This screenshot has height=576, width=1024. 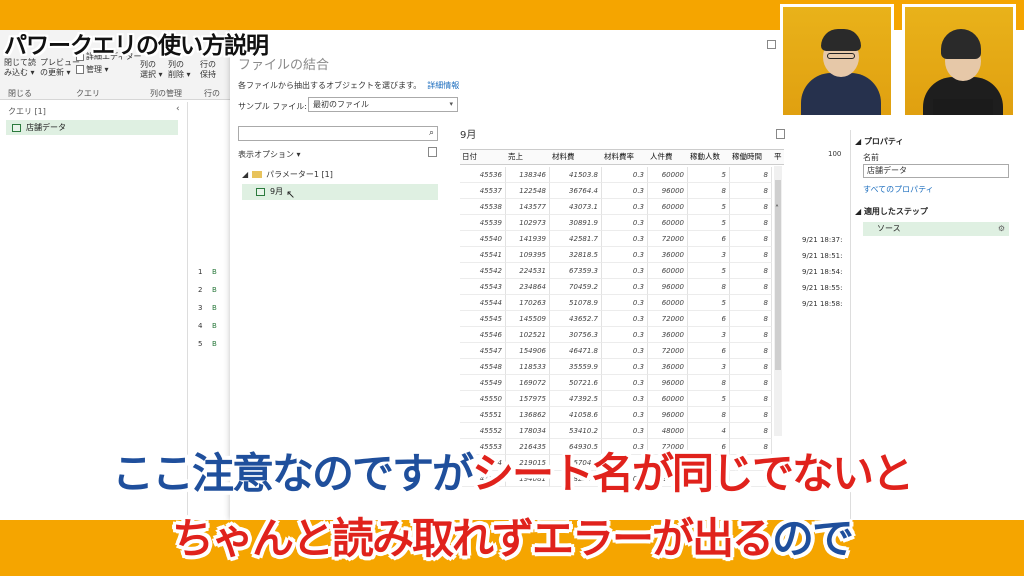 What do you see at coordinates (668, 157) in the screenshot?
I see `column-header: 人件費` at bounding box center [668, 157].